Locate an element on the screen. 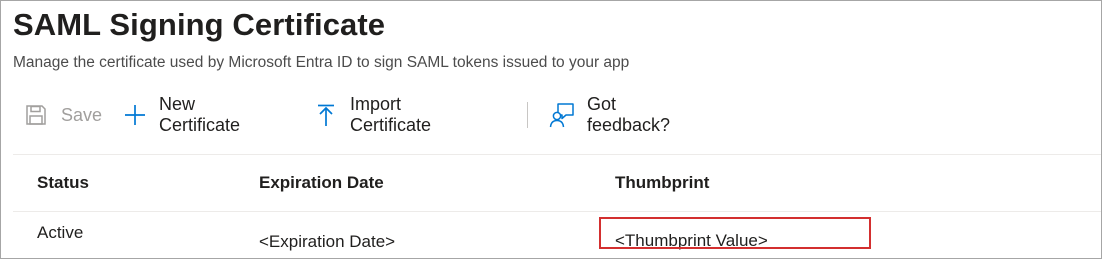 This screenshot has height=259, width=1102. save-button-label: Save is located at coordinates (82, 114).